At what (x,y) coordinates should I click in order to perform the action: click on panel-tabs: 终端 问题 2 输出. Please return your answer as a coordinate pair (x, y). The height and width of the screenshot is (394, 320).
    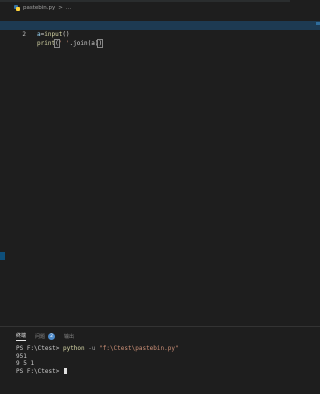
    Looking at the image, I should click on (45, 336).